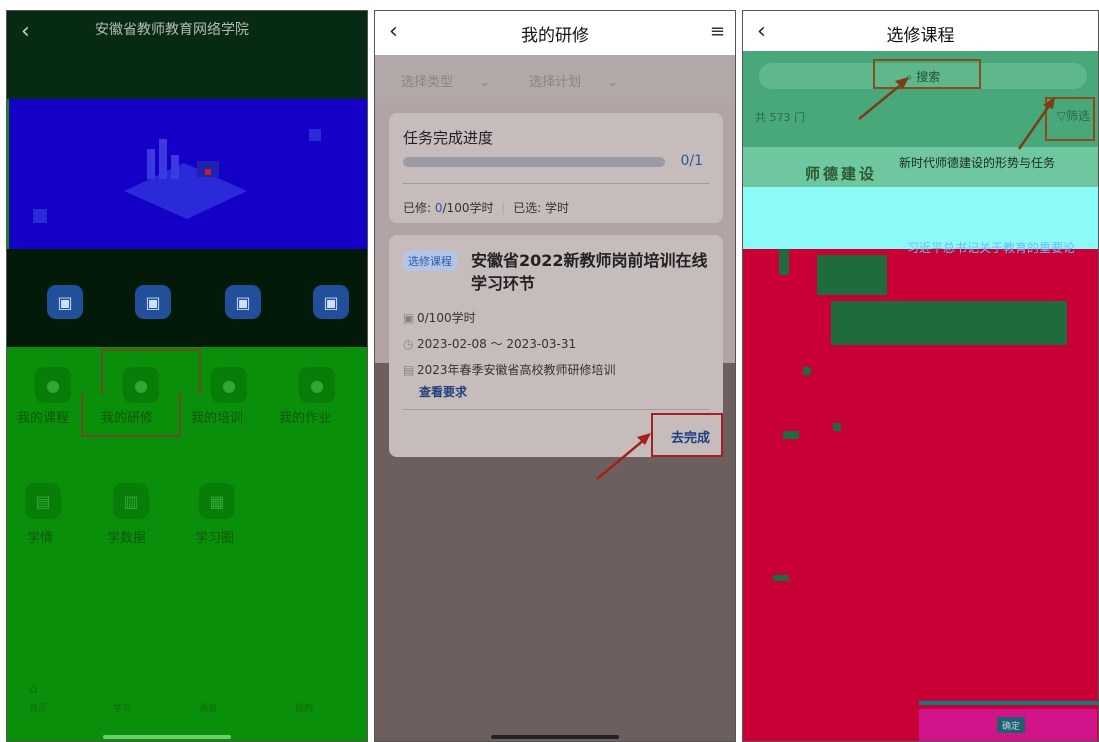 The width and height of the screenshot is (1099, 742). What do you see at coordinates (131, 501) in the screenshot?
I see `learning-data-icon: ▥` at bounding box center [131, 501].